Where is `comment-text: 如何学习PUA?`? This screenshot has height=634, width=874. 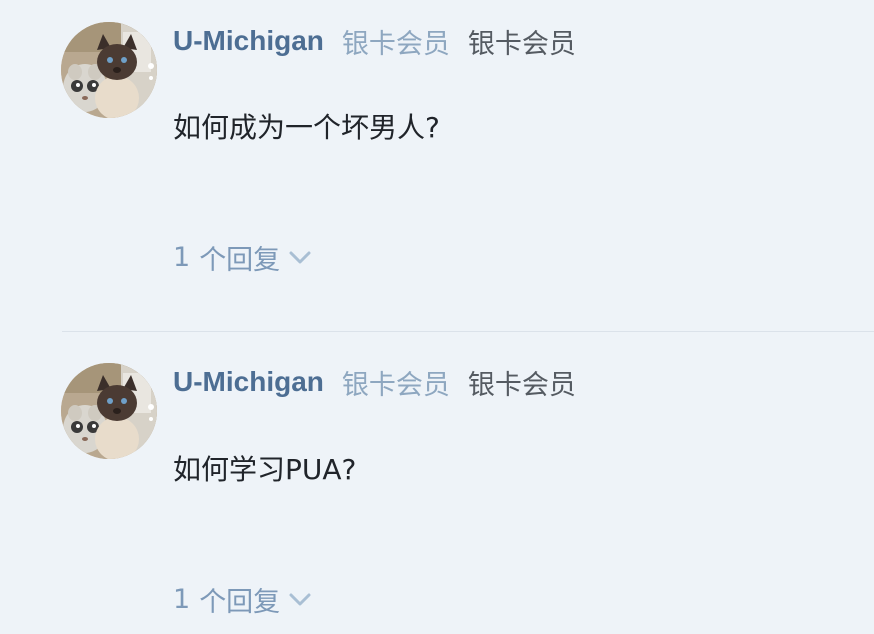
comment-text: 如何学习PUA? is located at coordinates (265, 469).